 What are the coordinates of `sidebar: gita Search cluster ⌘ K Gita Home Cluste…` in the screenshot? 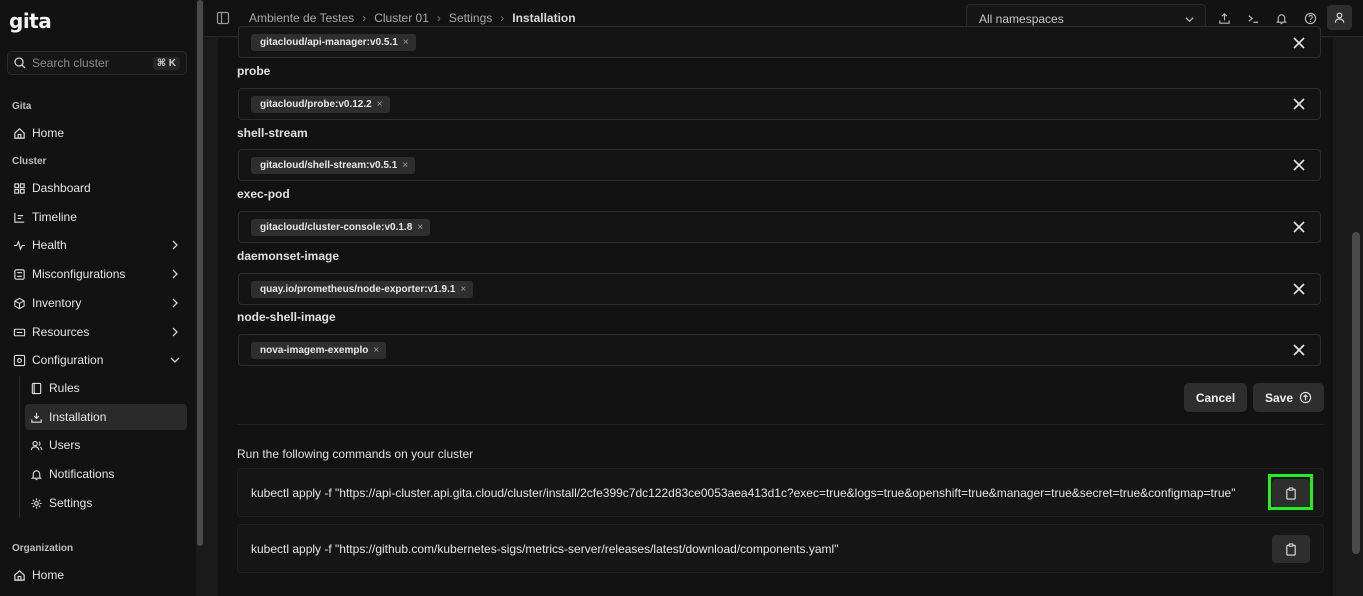 It's located at (98, 298).